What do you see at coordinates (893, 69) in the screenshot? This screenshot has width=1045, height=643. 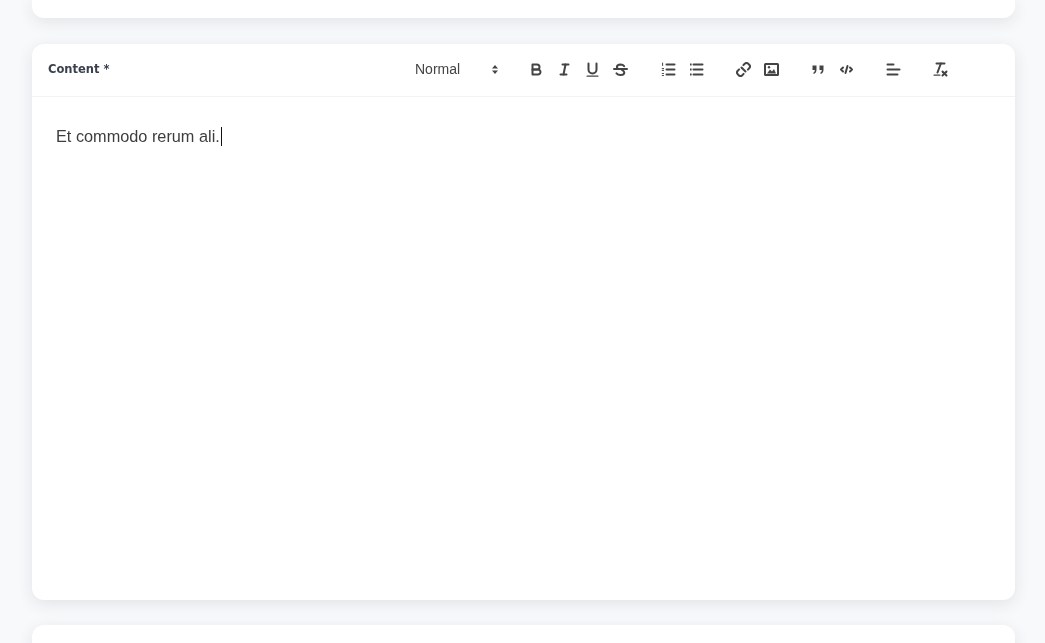 I see `align-left-icon` at bounding box center [893, 69].